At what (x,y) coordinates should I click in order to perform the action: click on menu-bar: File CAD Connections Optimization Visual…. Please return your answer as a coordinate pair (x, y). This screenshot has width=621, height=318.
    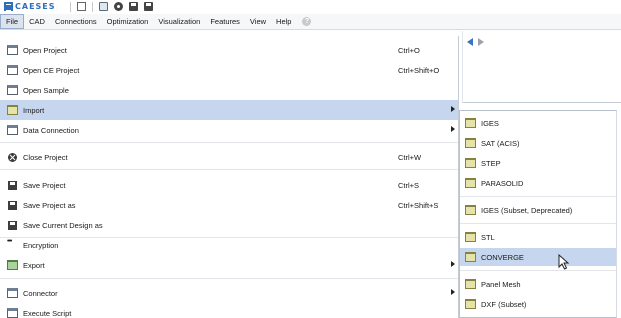
    Looking at the image, I should click on (310, 22).